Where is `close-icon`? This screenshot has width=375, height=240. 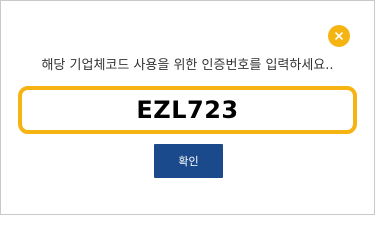 close-icon is located at coordinates (339, 36).